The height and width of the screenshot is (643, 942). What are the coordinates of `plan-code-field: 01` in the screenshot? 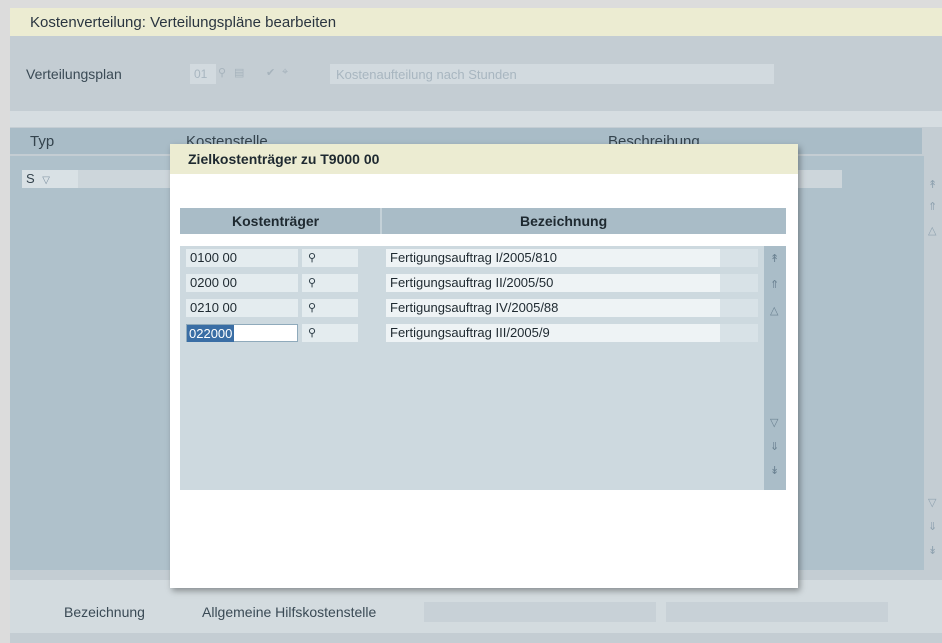 It's located at (203, 74).